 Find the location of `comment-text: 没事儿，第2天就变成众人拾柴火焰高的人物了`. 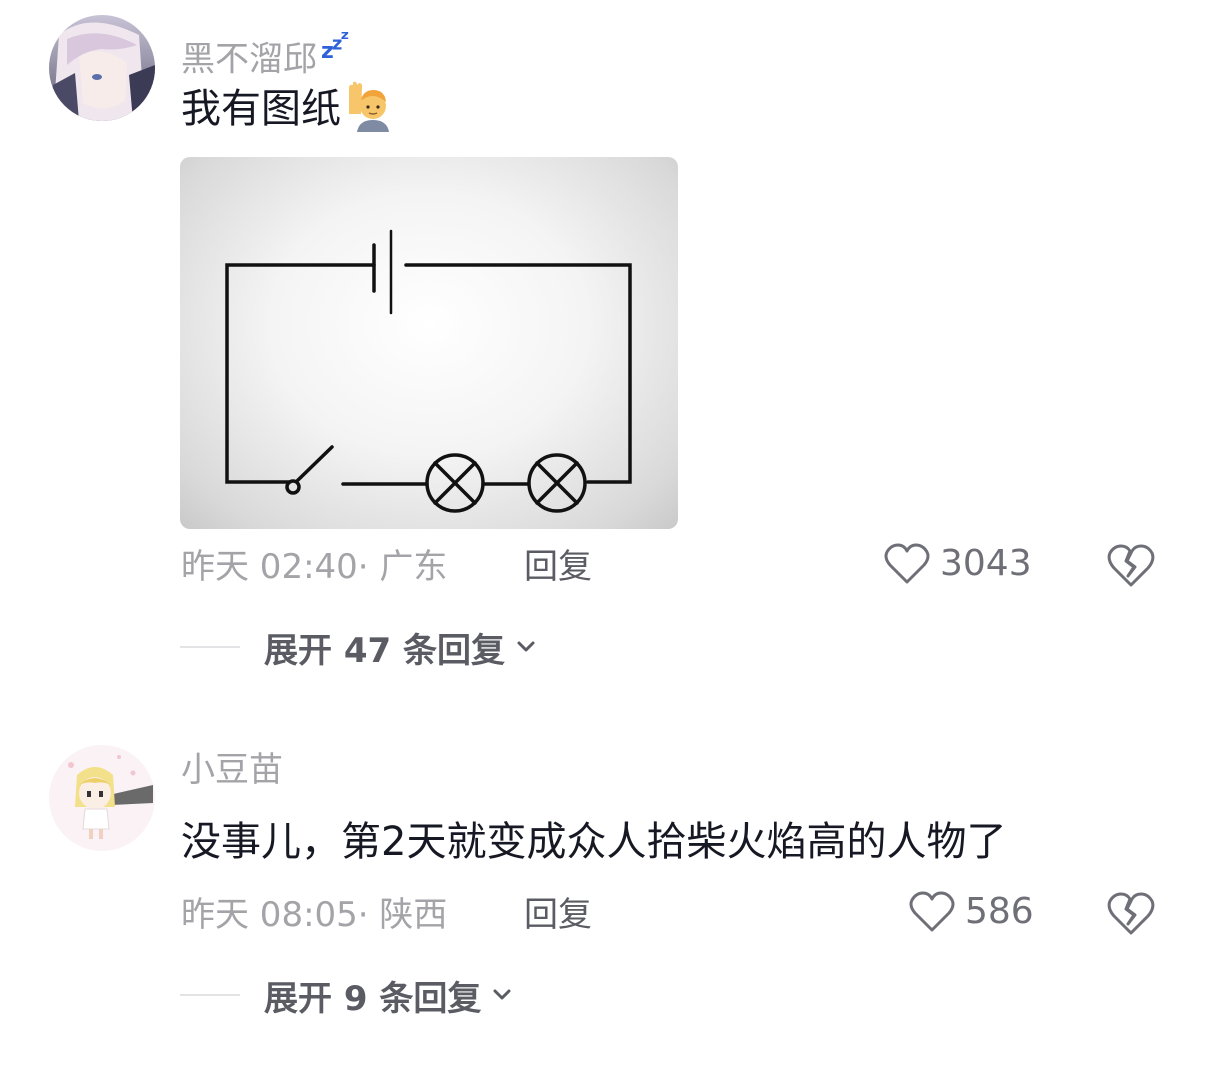

comment-text: 没事儿，第2天就变成众人拾柴火焰高的人物了 is located at coordinates (593, 842).